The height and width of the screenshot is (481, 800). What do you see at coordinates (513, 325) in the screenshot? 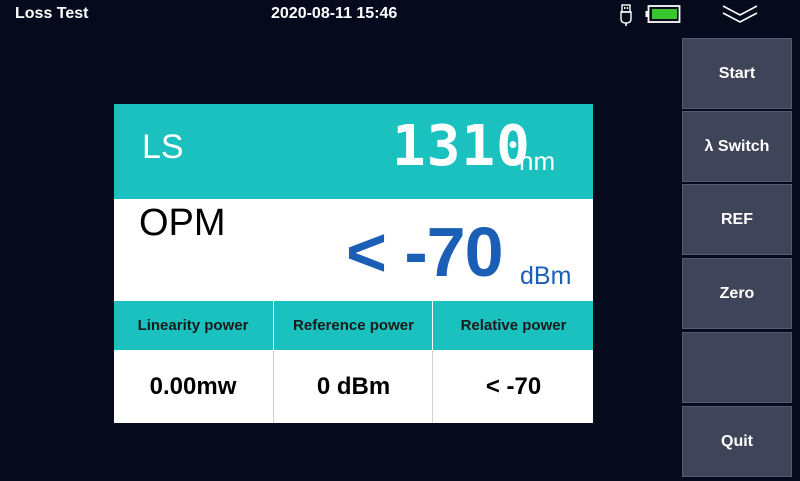
I see `relative-power-header: Relative power` at bounding box center [513, 325].